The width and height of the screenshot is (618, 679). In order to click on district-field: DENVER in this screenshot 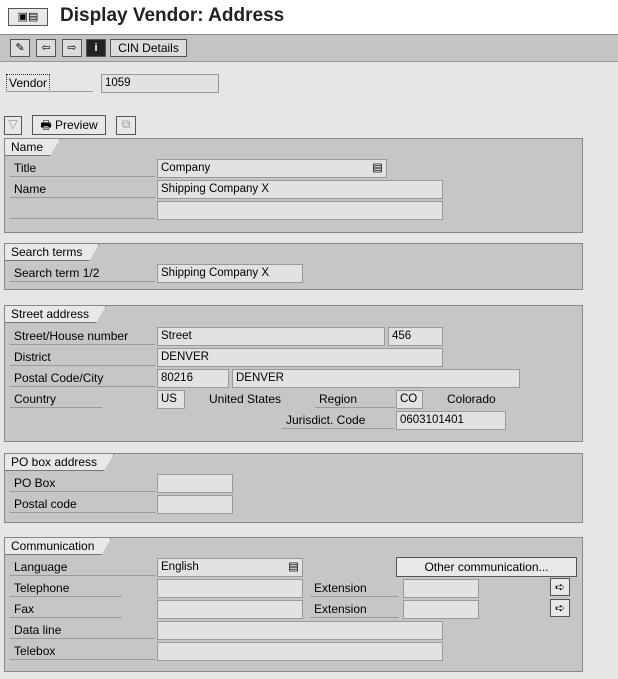, I will do `click(300, 357)`.